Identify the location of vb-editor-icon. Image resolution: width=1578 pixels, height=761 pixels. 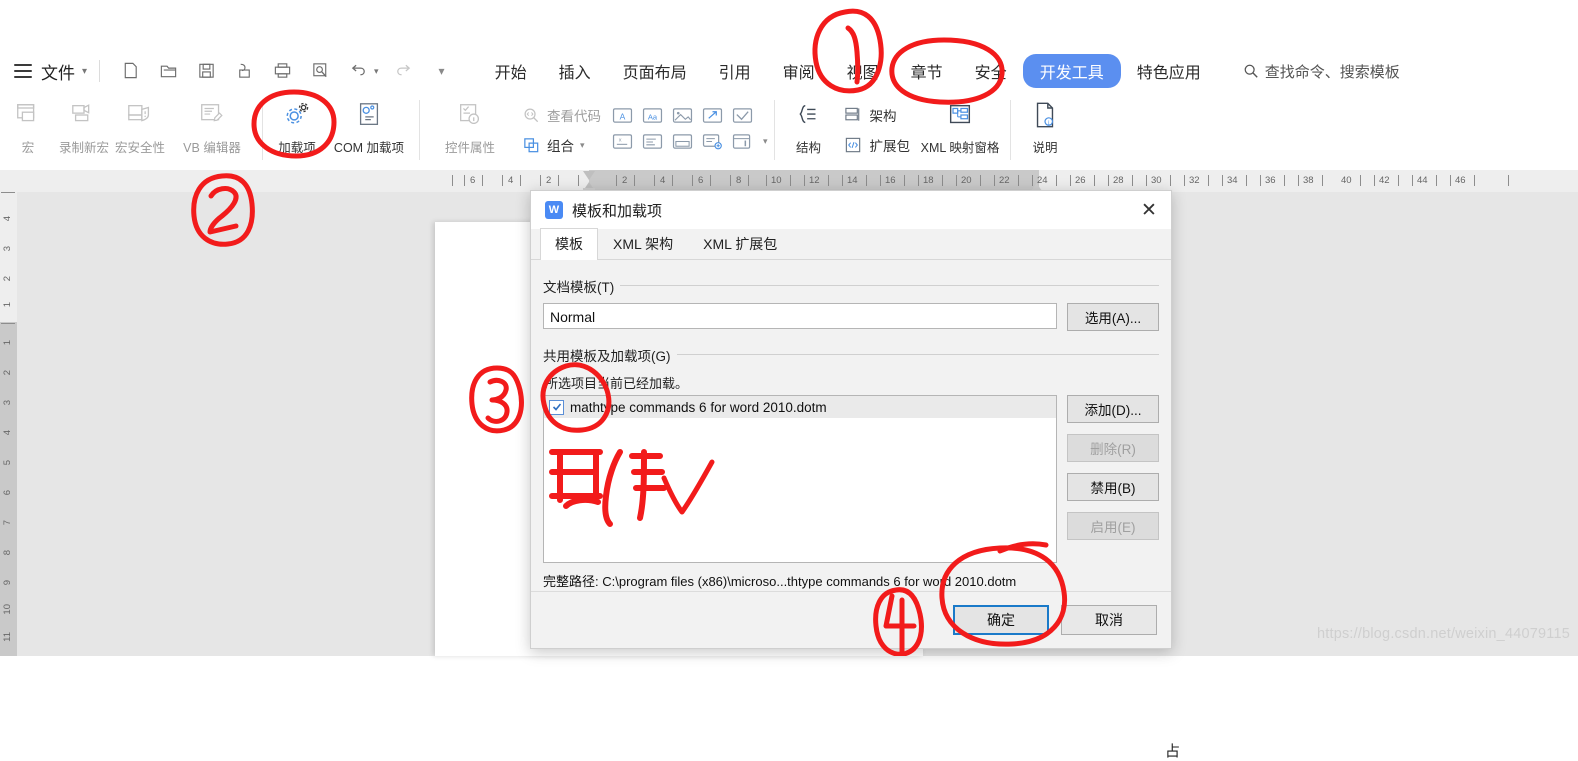
(212, 115).